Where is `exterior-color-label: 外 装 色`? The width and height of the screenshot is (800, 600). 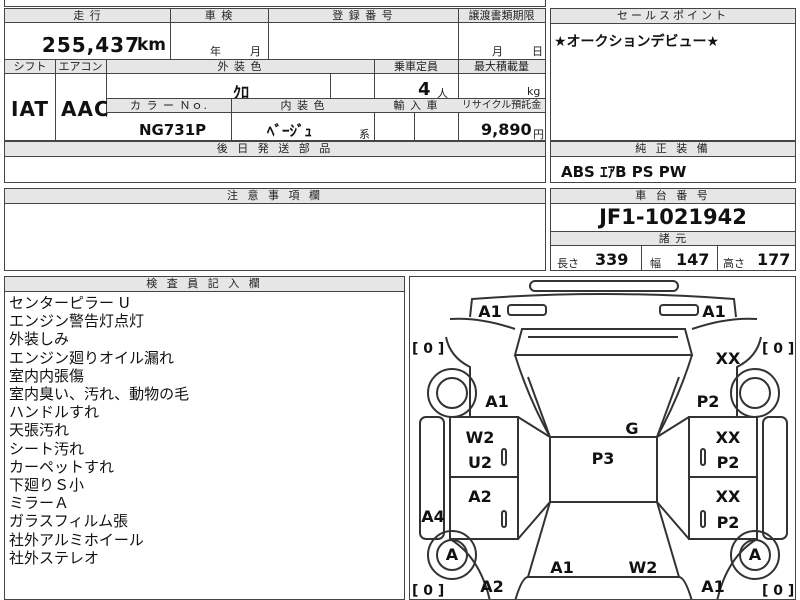
exterior-color-label: 外 装 色 is located at coordinates (240, 67).